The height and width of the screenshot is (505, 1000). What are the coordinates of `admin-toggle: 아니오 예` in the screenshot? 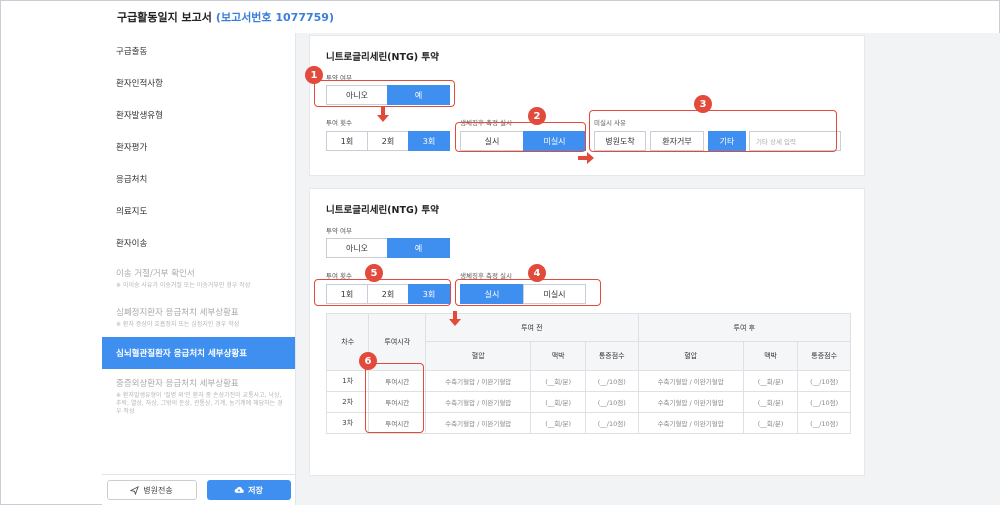 It's located at (388, 248).